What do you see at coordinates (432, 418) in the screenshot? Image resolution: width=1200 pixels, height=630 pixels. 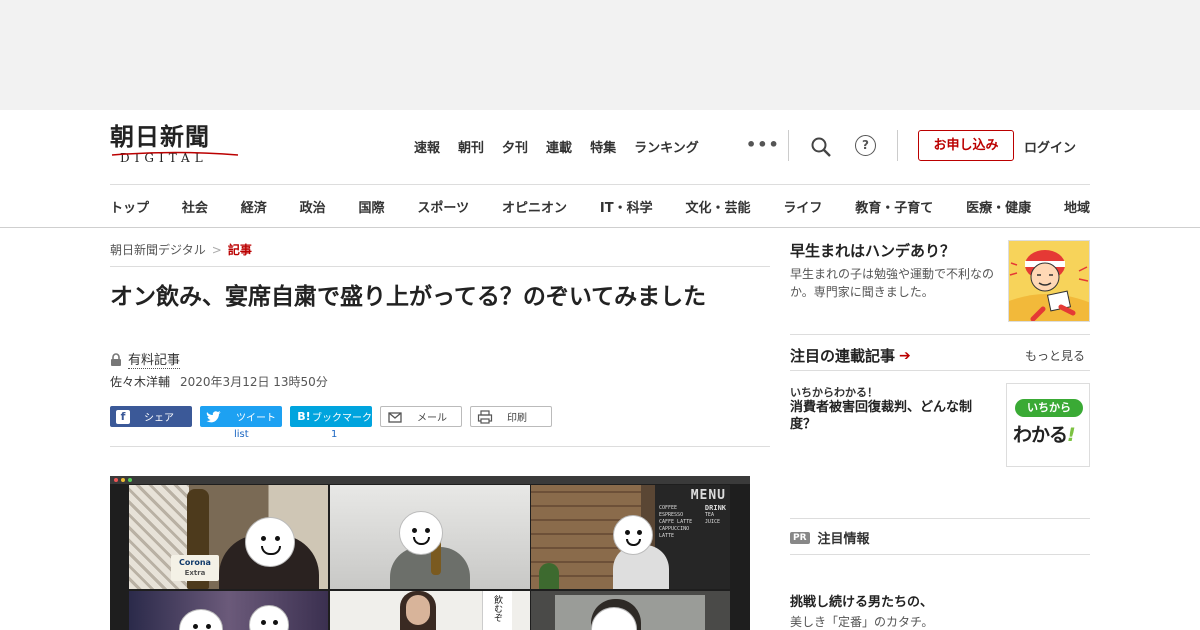 I see `mail-share-label: メール` at bounding box center [432, 418].